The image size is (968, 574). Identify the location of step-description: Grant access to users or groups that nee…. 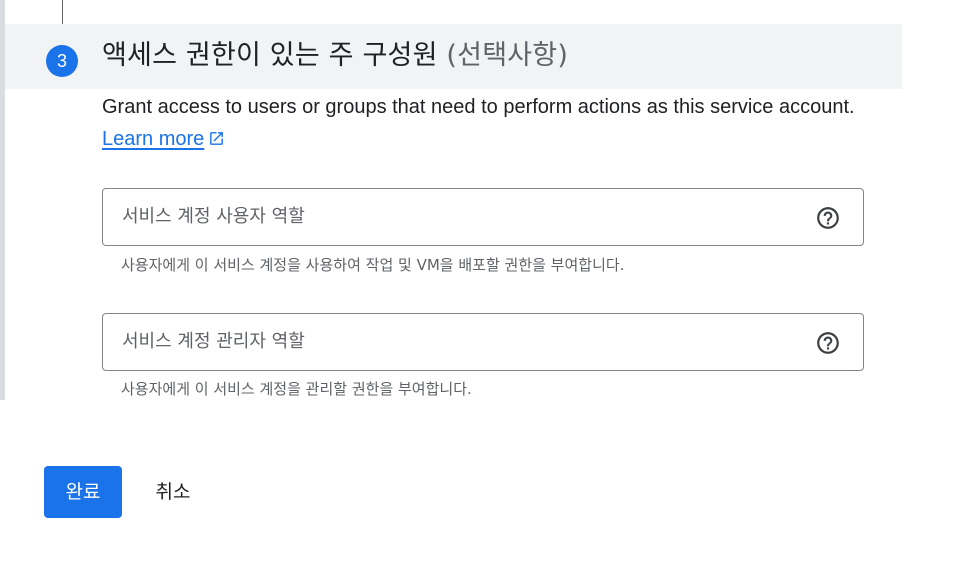
(487, 123).